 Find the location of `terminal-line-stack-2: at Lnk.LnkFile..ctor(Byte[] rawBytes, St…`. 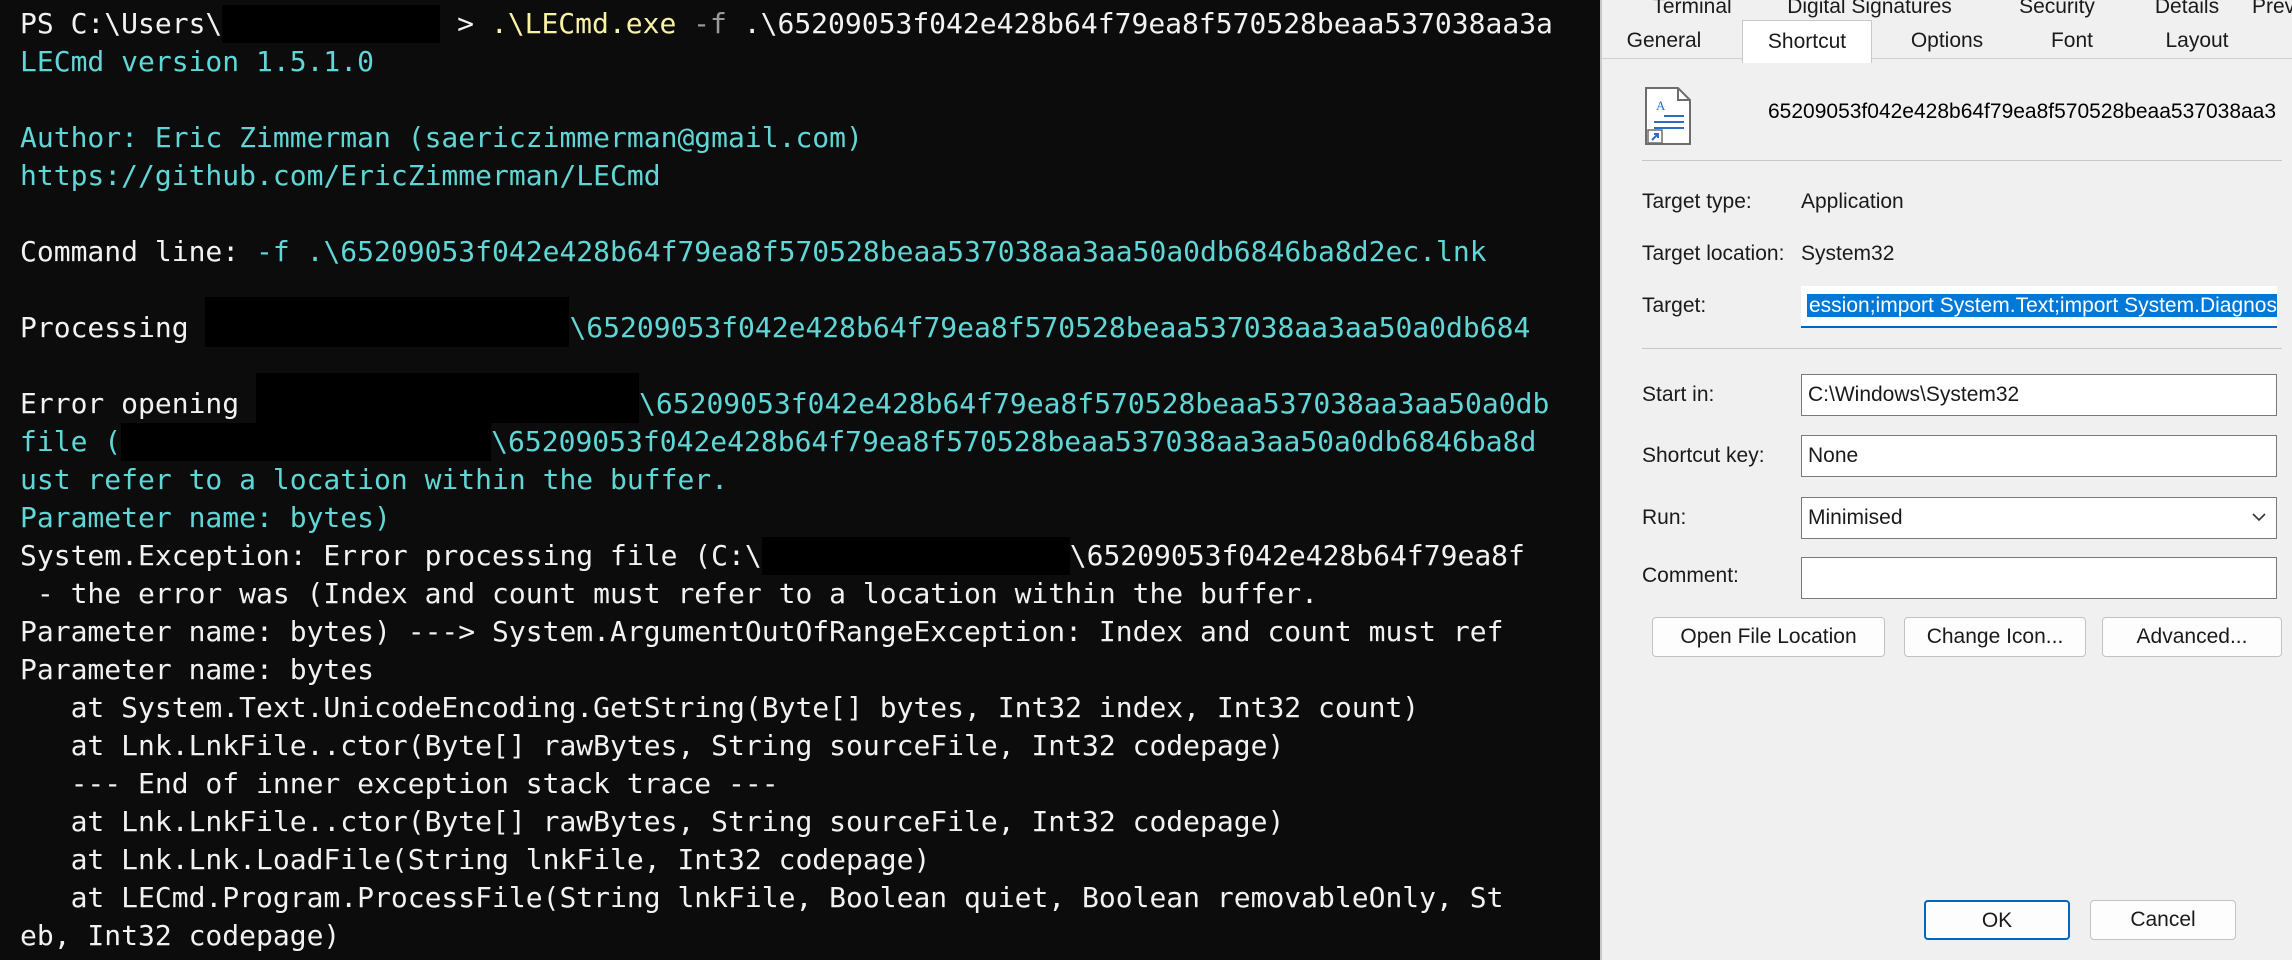

terminal-line-stack-2: at Lnk.LnkFile..ctor(Byte[] rawBytes, St… is located at coordinates (652, 745).